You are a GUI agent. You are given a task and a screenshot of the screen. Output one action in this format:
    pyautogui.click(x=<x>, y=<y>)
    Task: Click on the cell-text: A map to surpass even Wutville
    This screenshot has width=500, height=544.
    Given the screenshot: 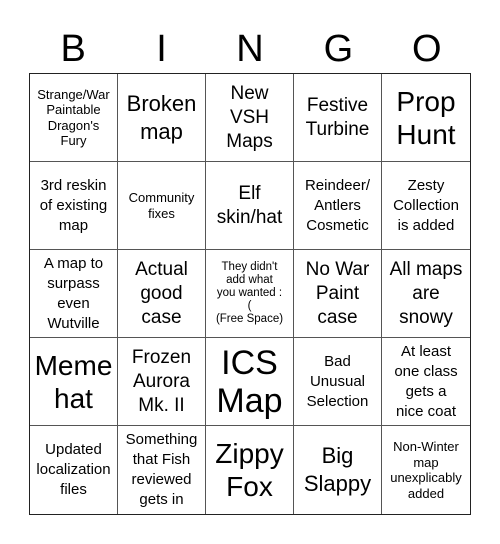 What is the action you would take?
    pyautogui.click(x=73, y=293)
    